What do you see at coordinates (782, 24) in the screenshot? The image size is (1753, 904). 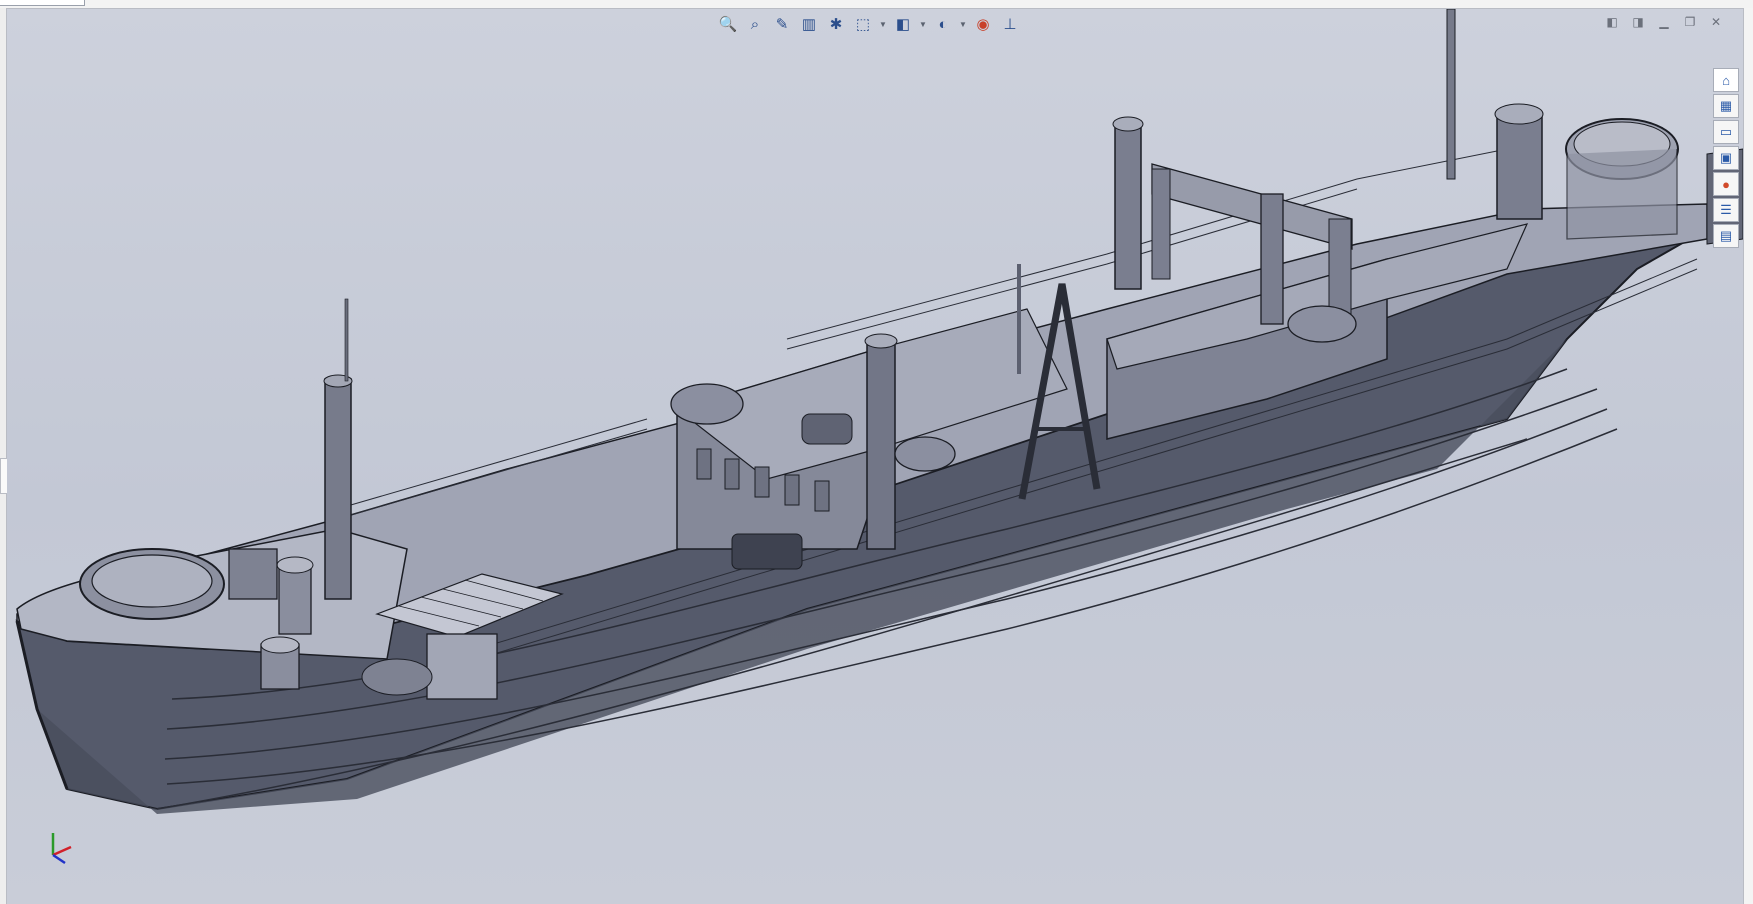 I see `previous-view-icon: ✎` at bounding box center [782, 24].